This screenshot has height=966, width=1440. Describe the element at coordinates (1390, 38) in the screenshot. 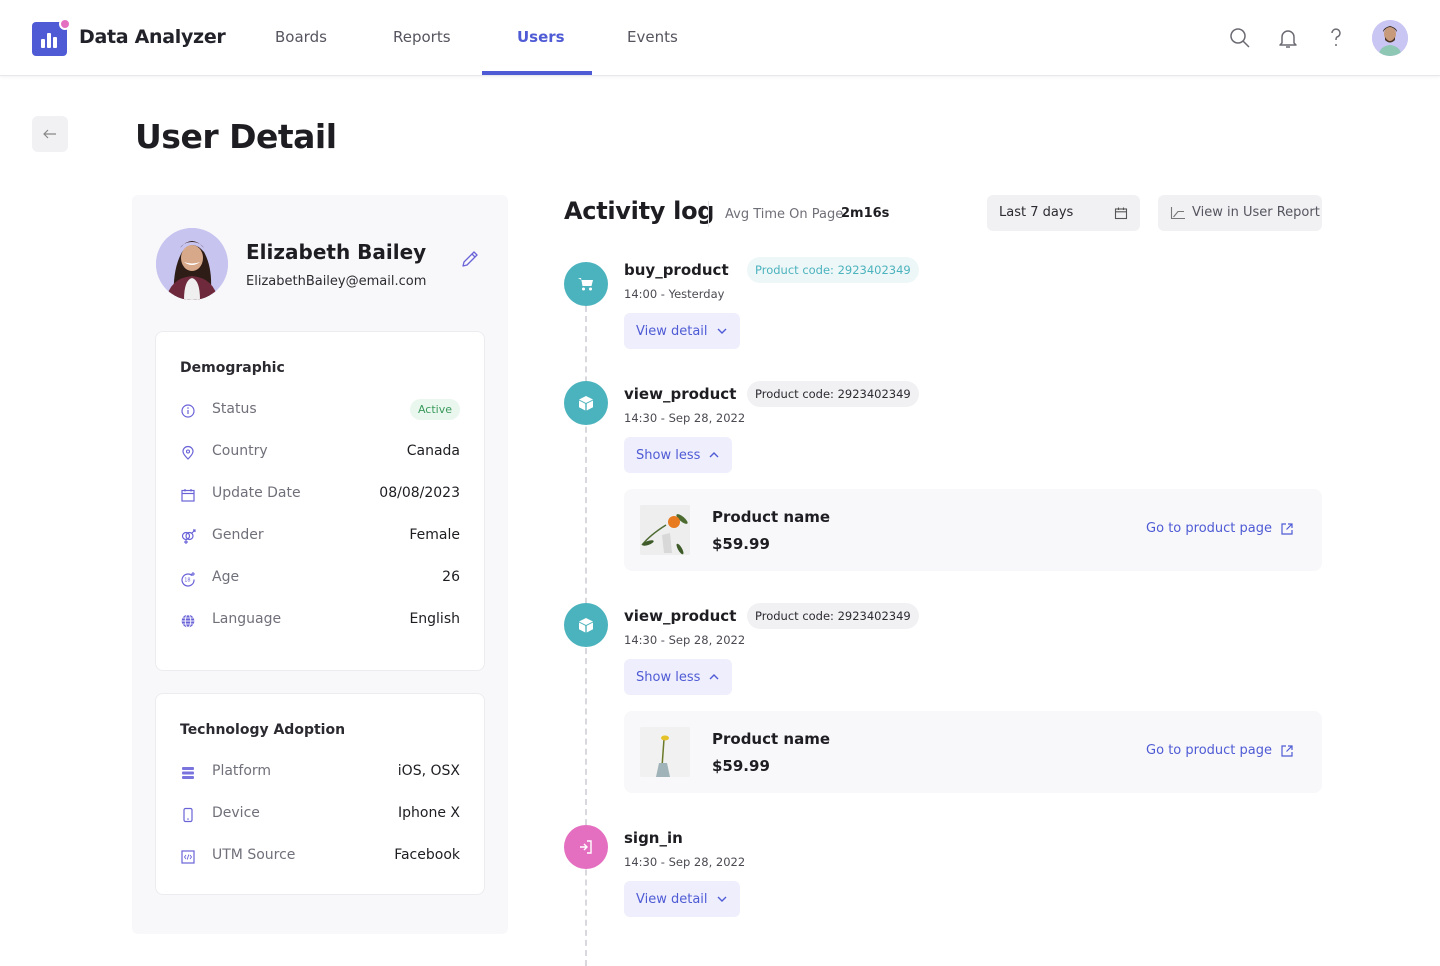

I see `user-avatar` at that location.